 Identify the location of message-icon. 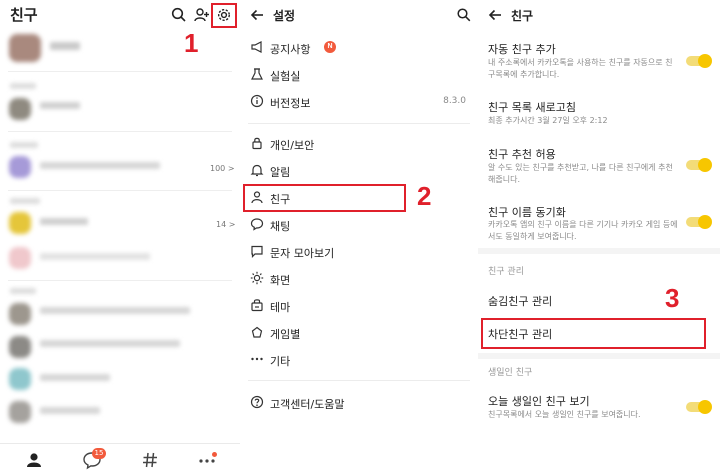
(257, 251).